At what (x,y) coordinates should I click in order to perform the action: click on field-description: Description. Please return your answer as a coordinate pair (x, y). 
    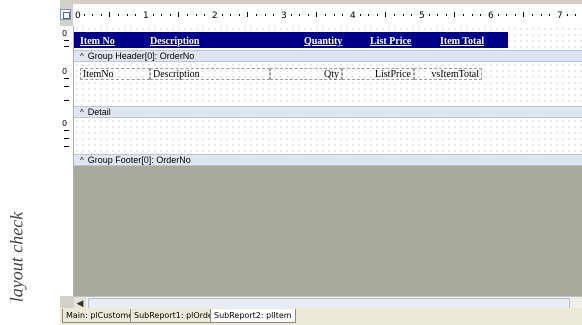
    Looking at the image, I should click on (210, 74).